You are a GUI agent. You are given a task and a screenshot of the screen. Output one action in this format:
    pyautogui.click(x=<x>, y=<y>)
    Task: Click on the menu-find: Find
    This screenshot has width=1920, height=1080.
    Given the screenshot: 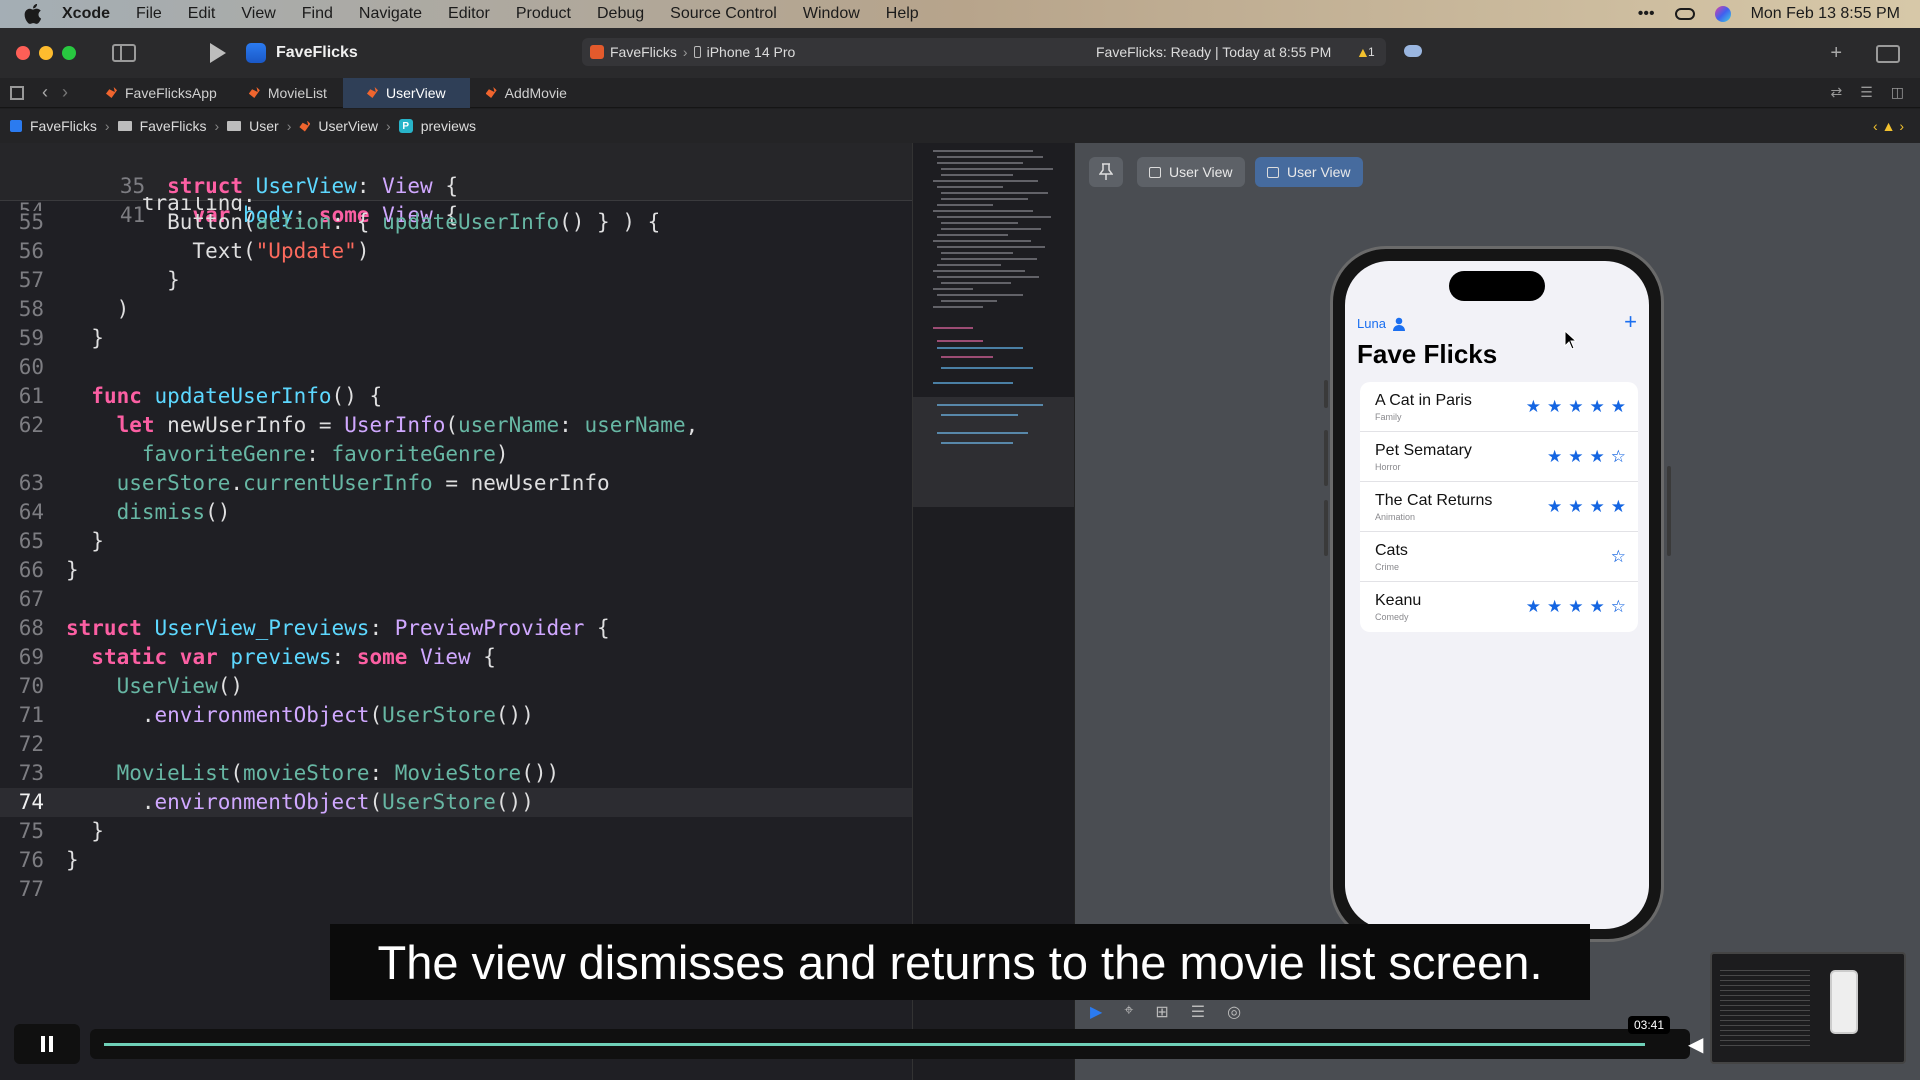 What is the action you would take?
    pyautogui.click(x=317, y=14)
    